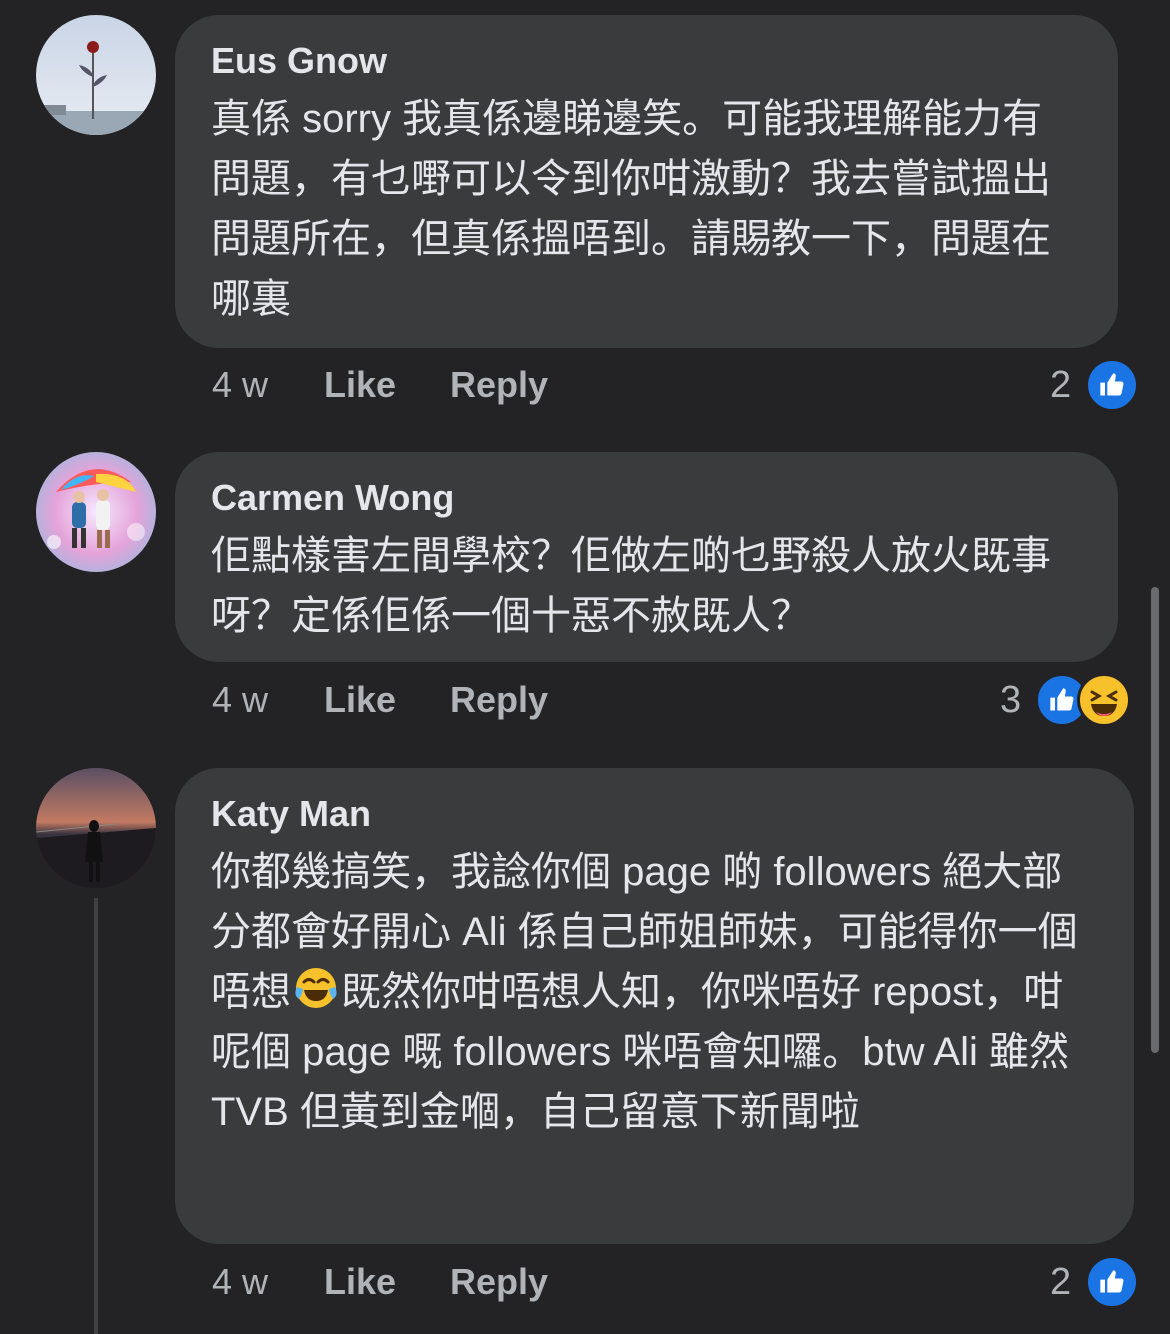 The image size is (1170, 1334). Describe the element at coordinates (646, 61) in the screenshot. I see `comment-author: Eus Gnow` at that location.